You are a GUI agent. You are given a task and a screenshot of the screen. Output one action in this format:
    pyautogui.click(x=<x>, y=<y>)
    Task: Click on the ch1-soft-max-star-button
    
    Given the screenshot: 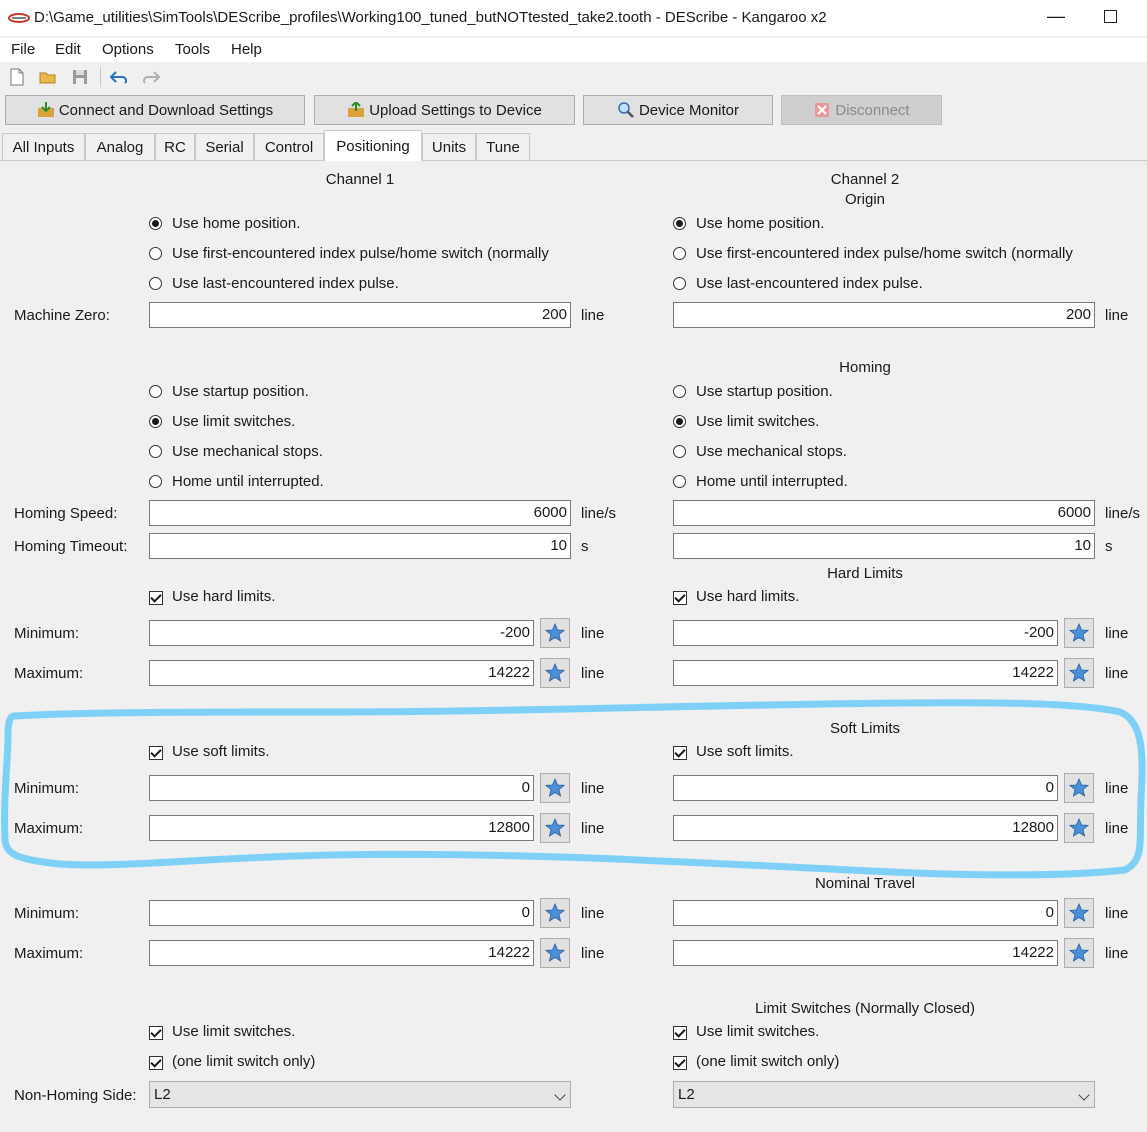 What is the action you would take?
    pyautogui.click(x=555, y=828)
    